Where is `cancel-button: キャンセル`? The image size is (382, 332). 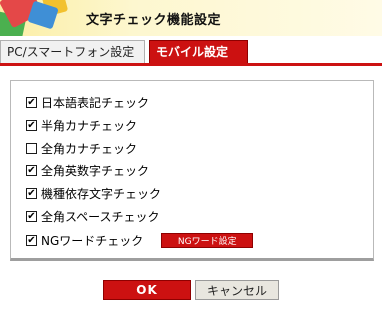
cancel-button: キャンセル is located at coordinates (237, 290).